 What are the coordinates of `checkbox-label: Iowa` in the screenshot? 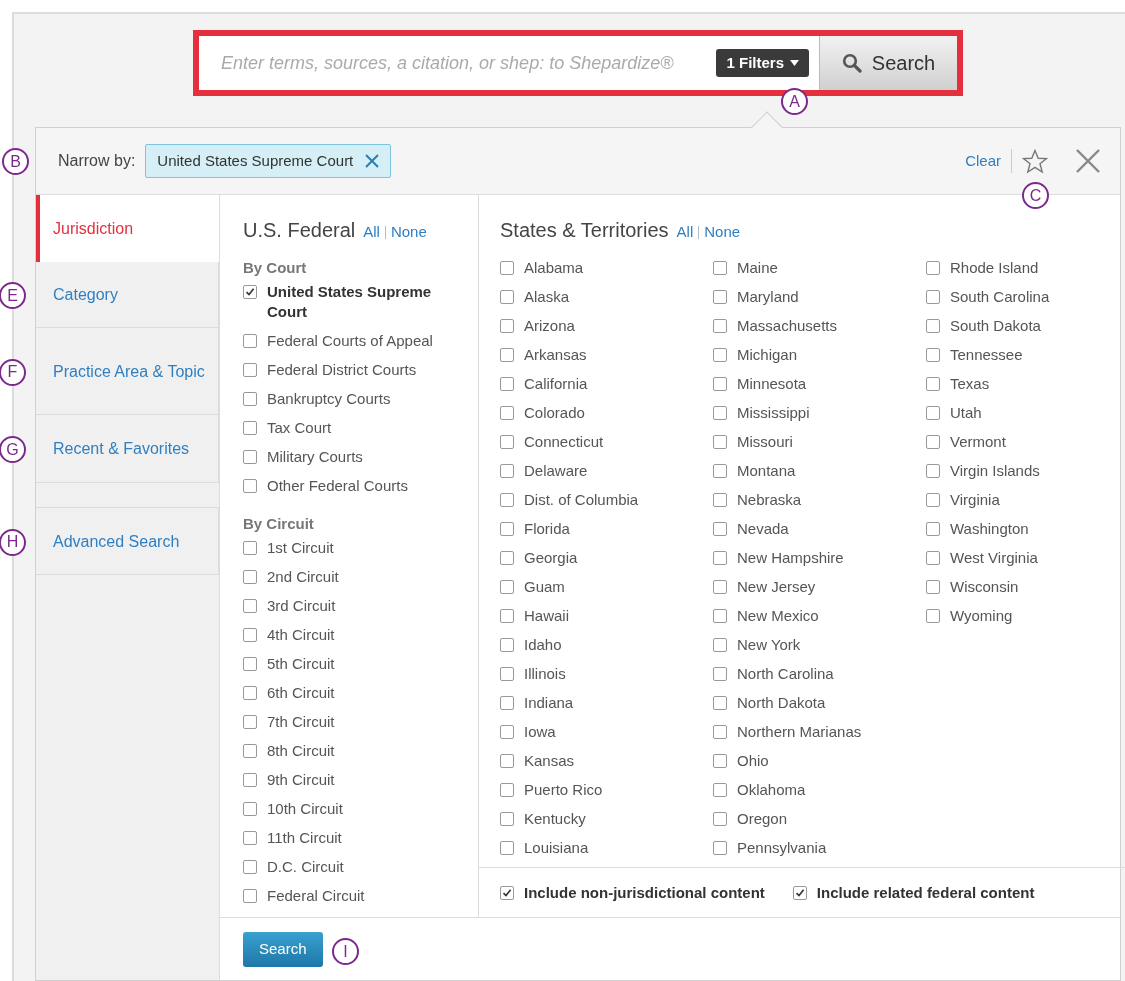 It's located at (540, 732).